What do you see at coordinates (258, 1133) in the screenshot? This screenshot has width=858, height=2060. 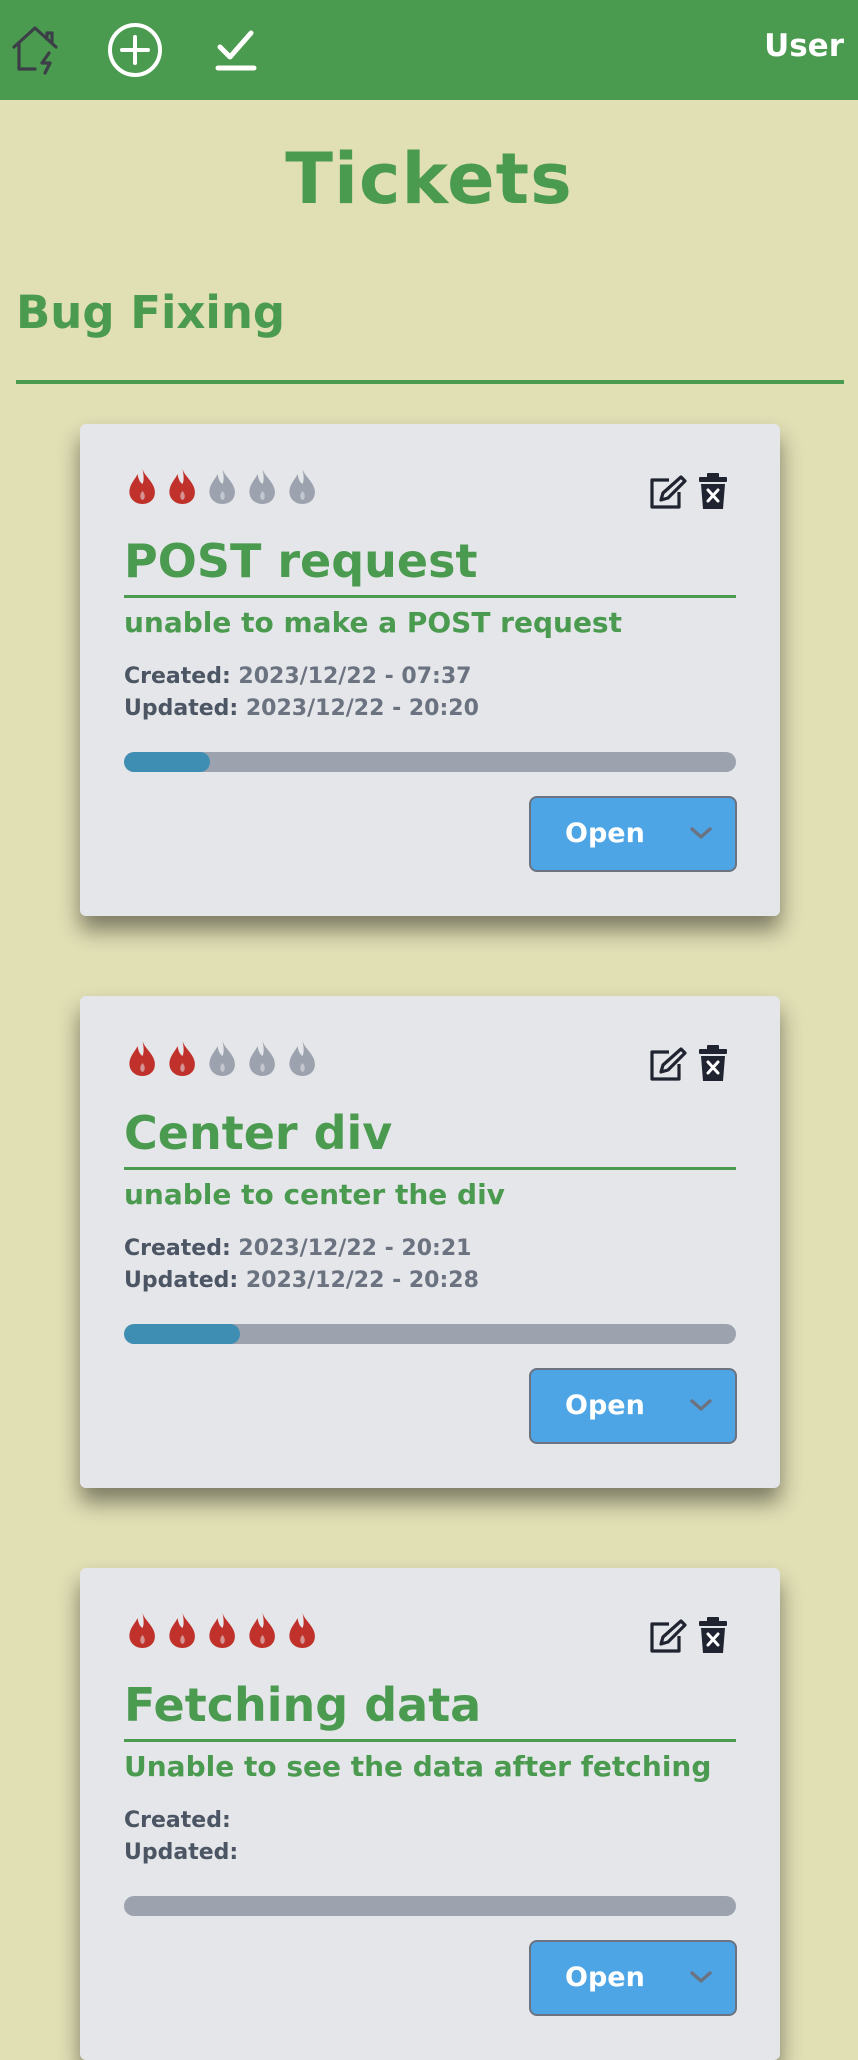 I see `ticket-title: Center div` at bounding box center [258, 1133].